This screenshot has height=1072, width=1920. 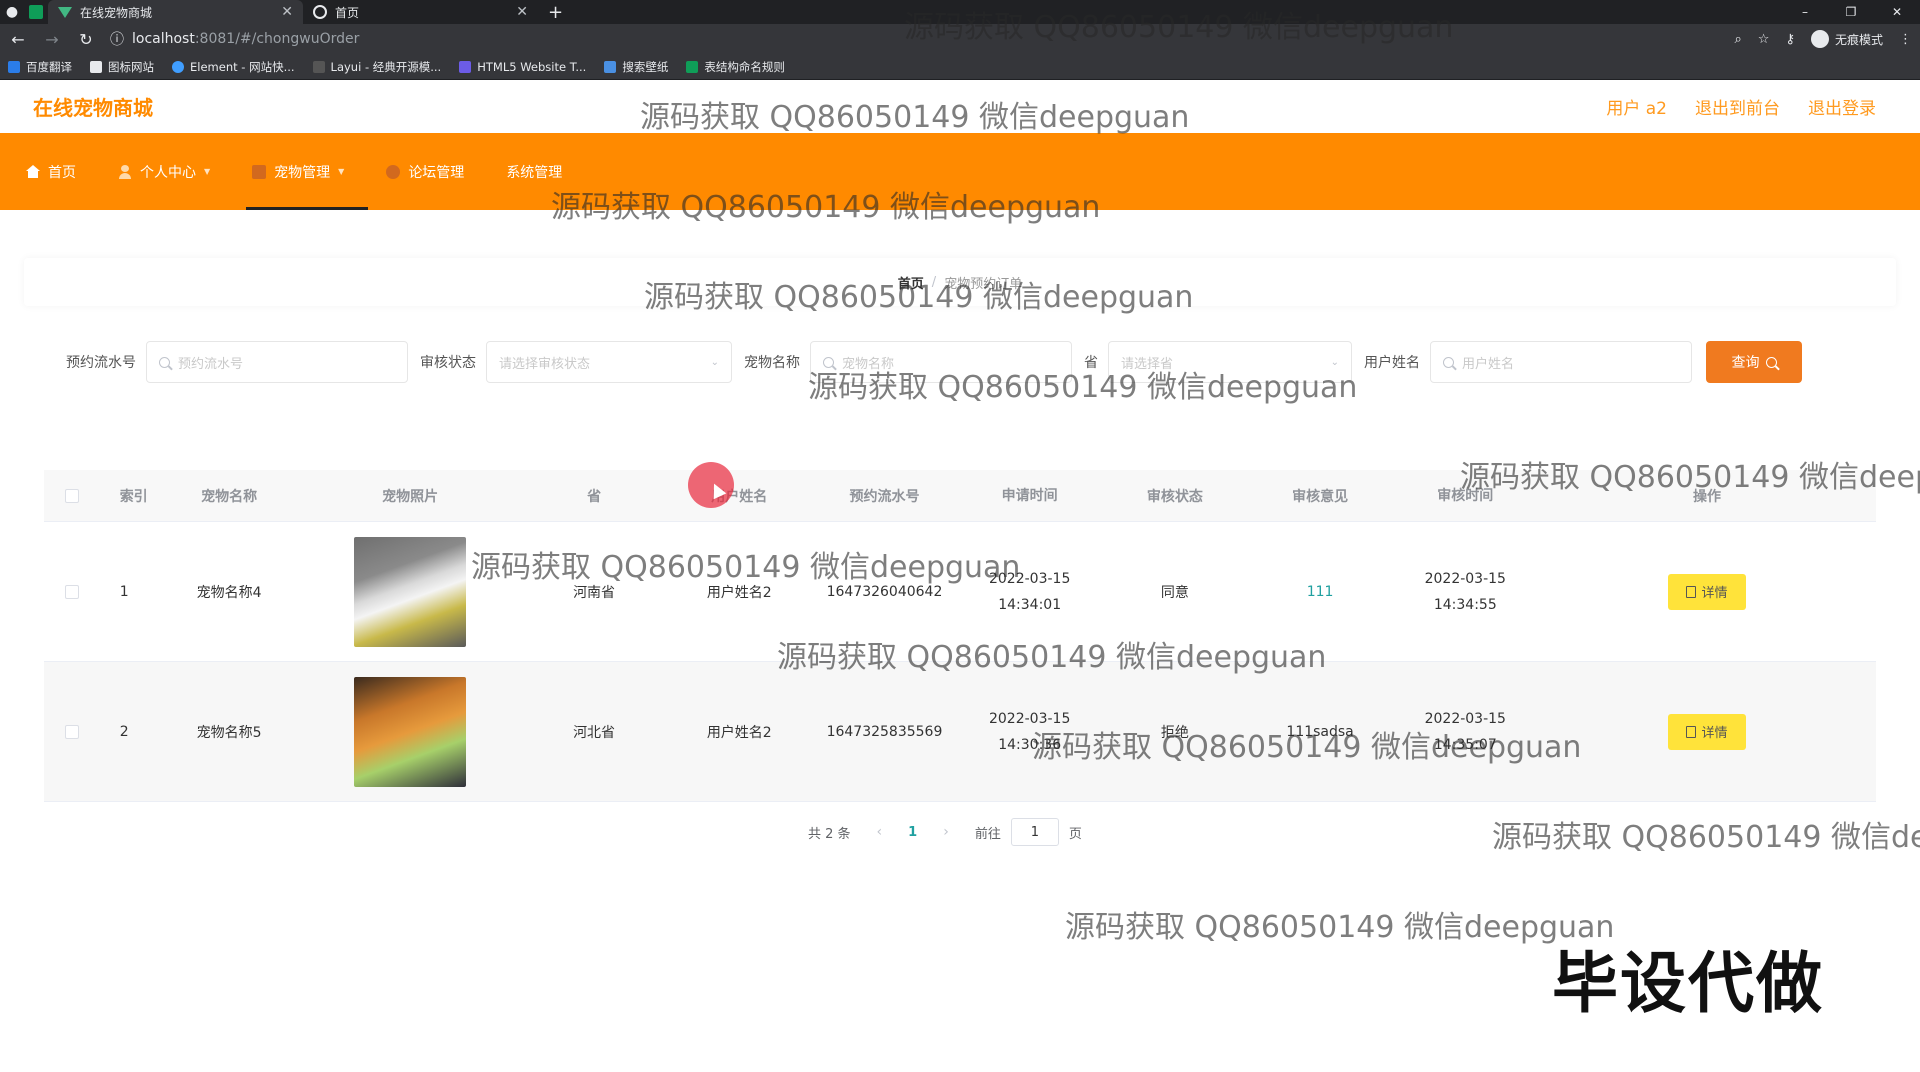 I want to click on nav-item-home: 首页, so click(x=60, y=171).